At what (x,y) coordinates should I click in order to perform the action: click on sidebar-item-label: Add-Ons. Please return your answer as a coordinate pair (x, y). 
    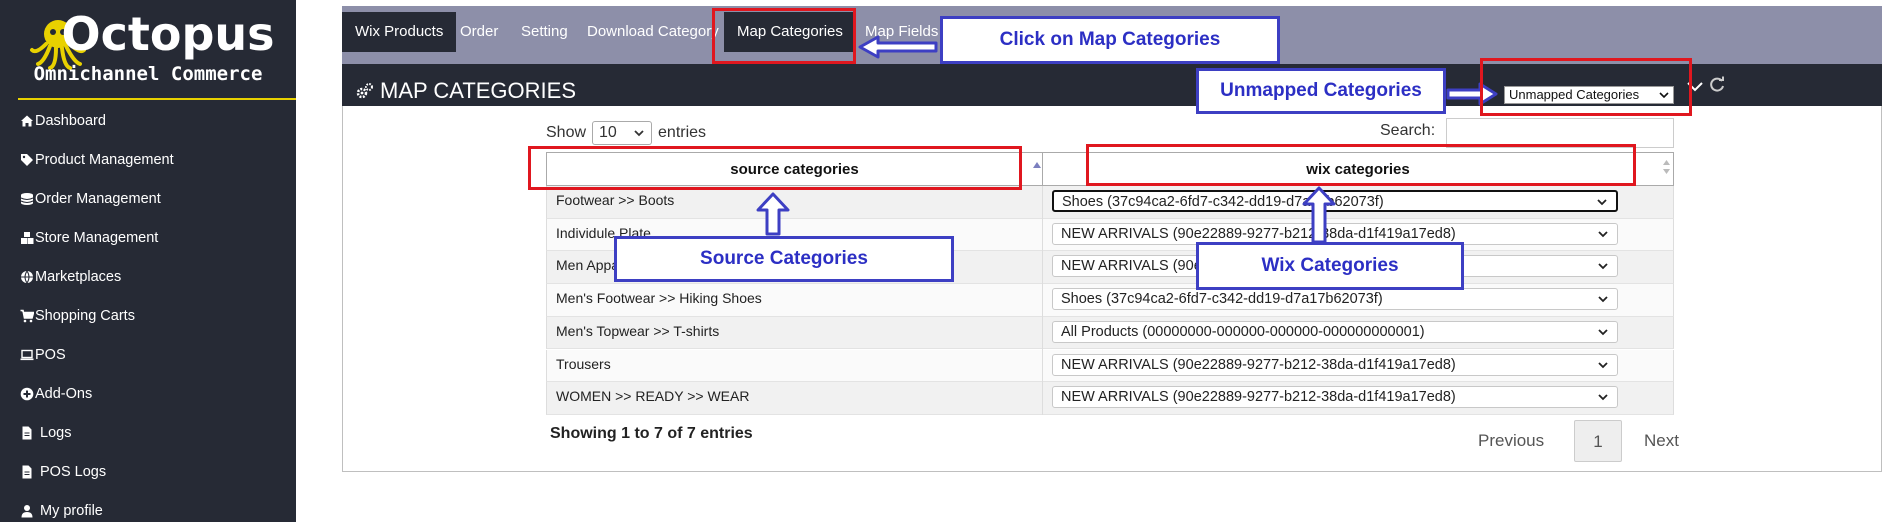
    Looking at the image, I should click on (64, 394).